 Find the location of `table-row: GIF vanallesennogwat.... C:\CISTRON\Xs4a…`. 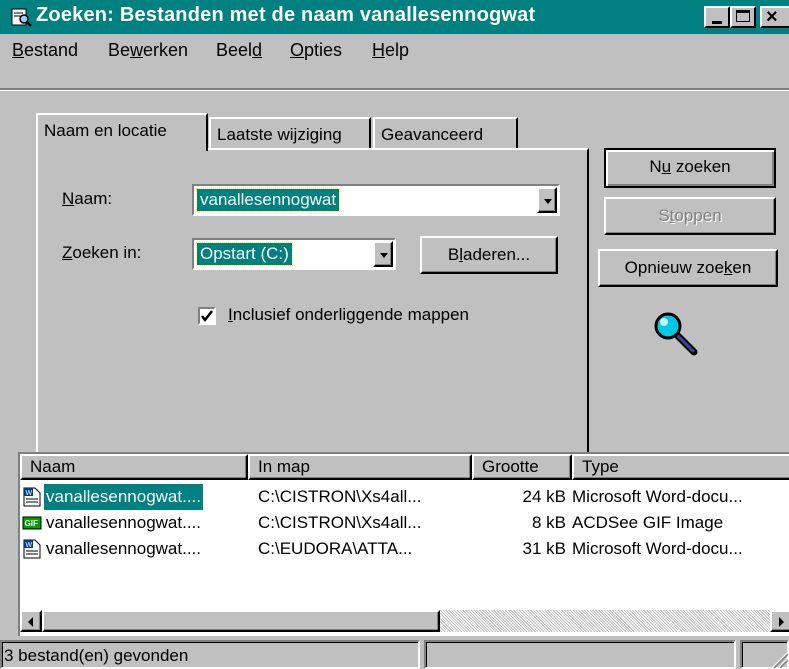

table-row: GIF vanallesennogwat.... C:\CISTRON\Xs4a… is located at coordinates (404, 523).